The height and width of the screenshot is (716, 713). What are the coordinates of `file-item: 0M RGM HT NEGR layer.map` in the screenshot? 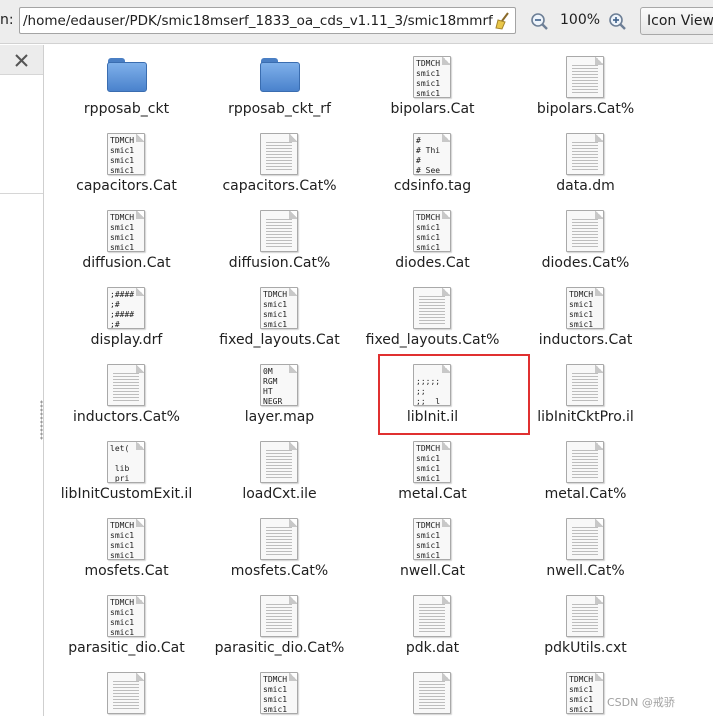 It's located at (279, 393).